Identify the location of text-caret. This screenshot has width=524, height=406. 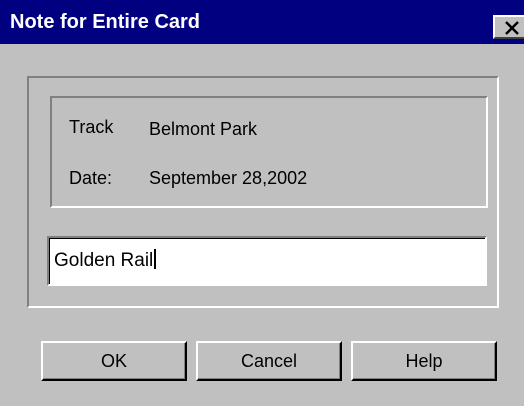
(155, 259).